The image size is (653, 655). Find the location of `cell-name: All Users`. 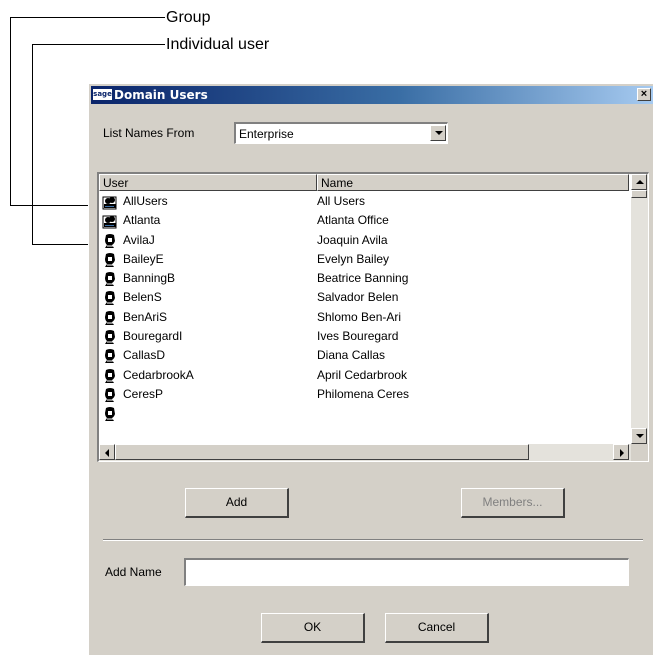

cell-name: All Users is located at coordinates (341, 201).